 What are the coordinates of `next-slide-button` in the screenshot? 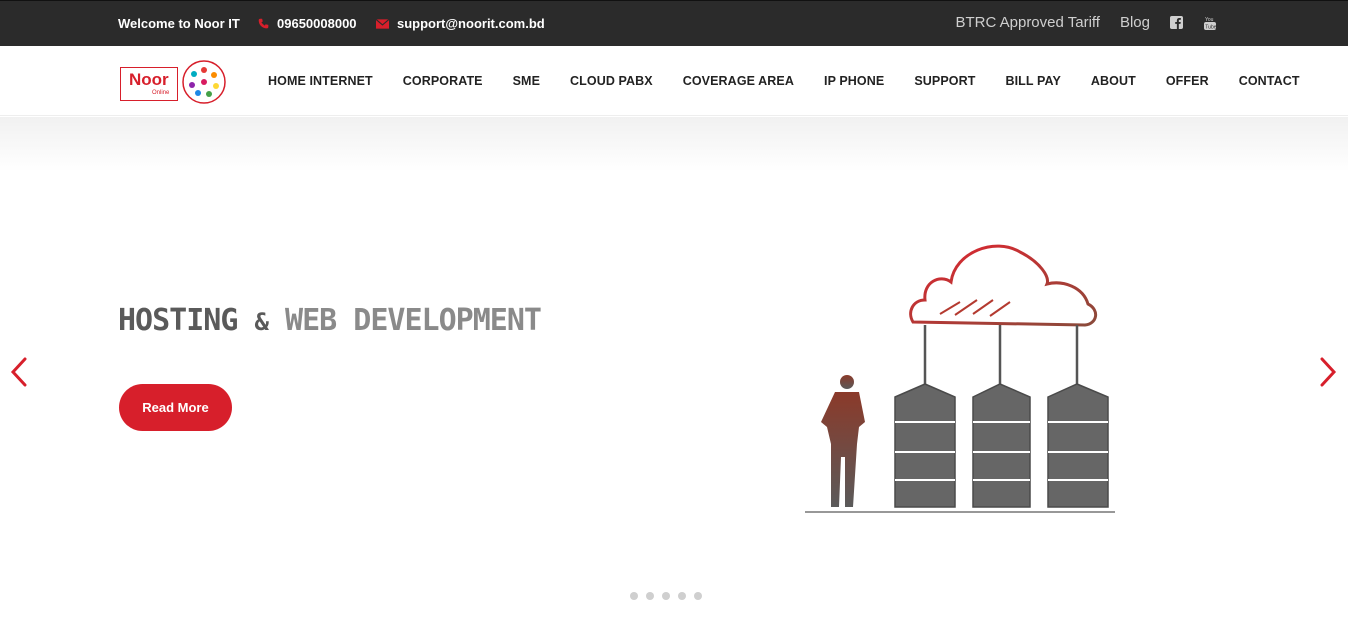 It's located at (1328, 372).